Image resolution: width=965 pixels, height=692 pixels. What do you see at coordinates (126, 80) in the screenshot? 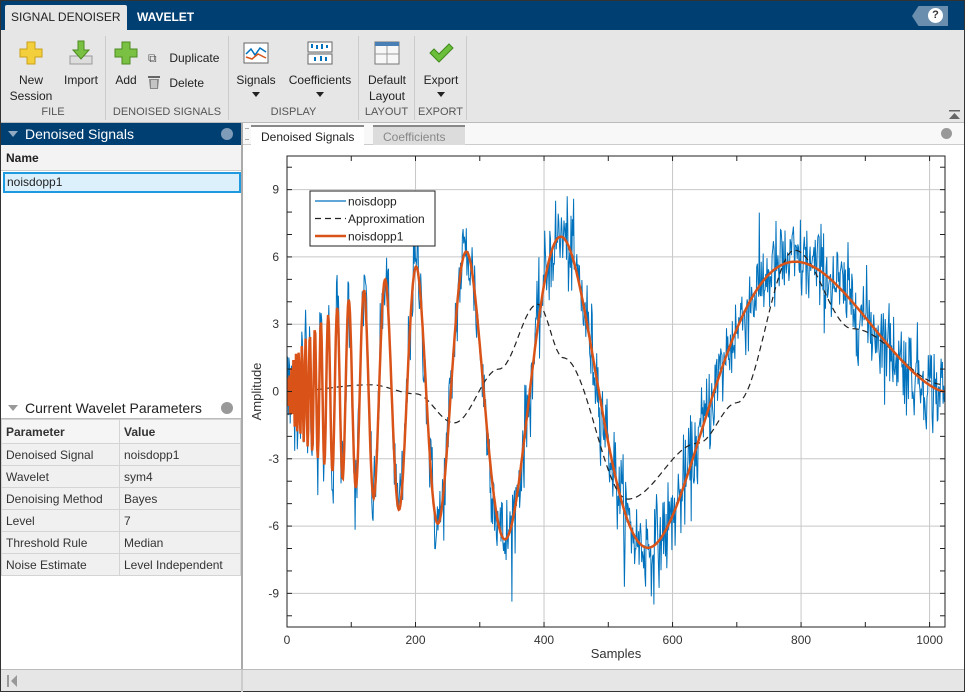
I see `add-label: Add` at bounding box center [126, 80].